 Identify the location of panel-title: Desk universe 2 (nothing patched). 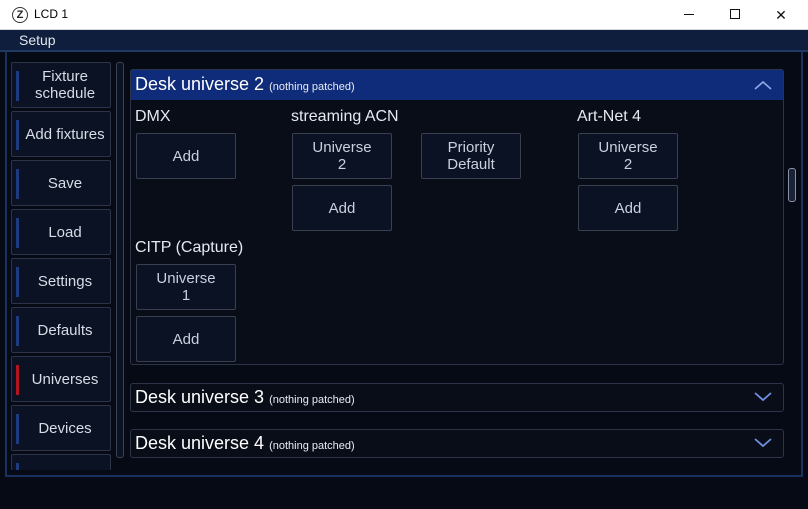
(245, 84).